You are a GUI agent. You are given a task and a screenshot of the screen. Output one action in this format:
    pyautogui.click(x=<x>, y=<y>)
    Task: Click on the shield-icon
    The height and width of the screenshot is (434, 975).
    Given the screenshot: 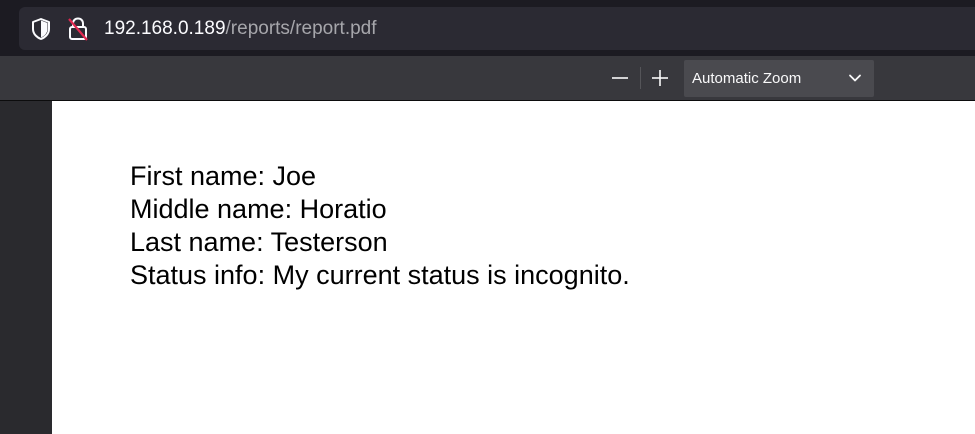 What is the action you would take?
    pyautogui.click(x=41, y=29)
    